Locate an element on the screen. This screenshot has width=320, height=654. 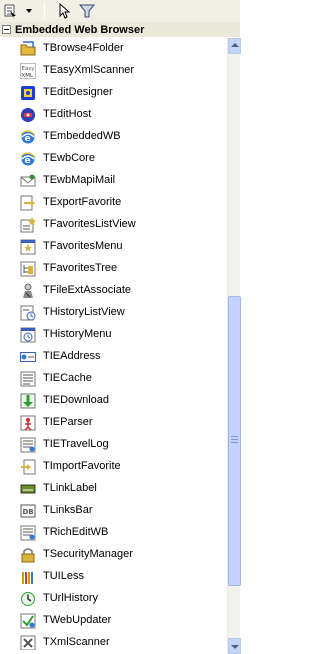
item-label: TWebUpdater is located at coordinates (77, 620).